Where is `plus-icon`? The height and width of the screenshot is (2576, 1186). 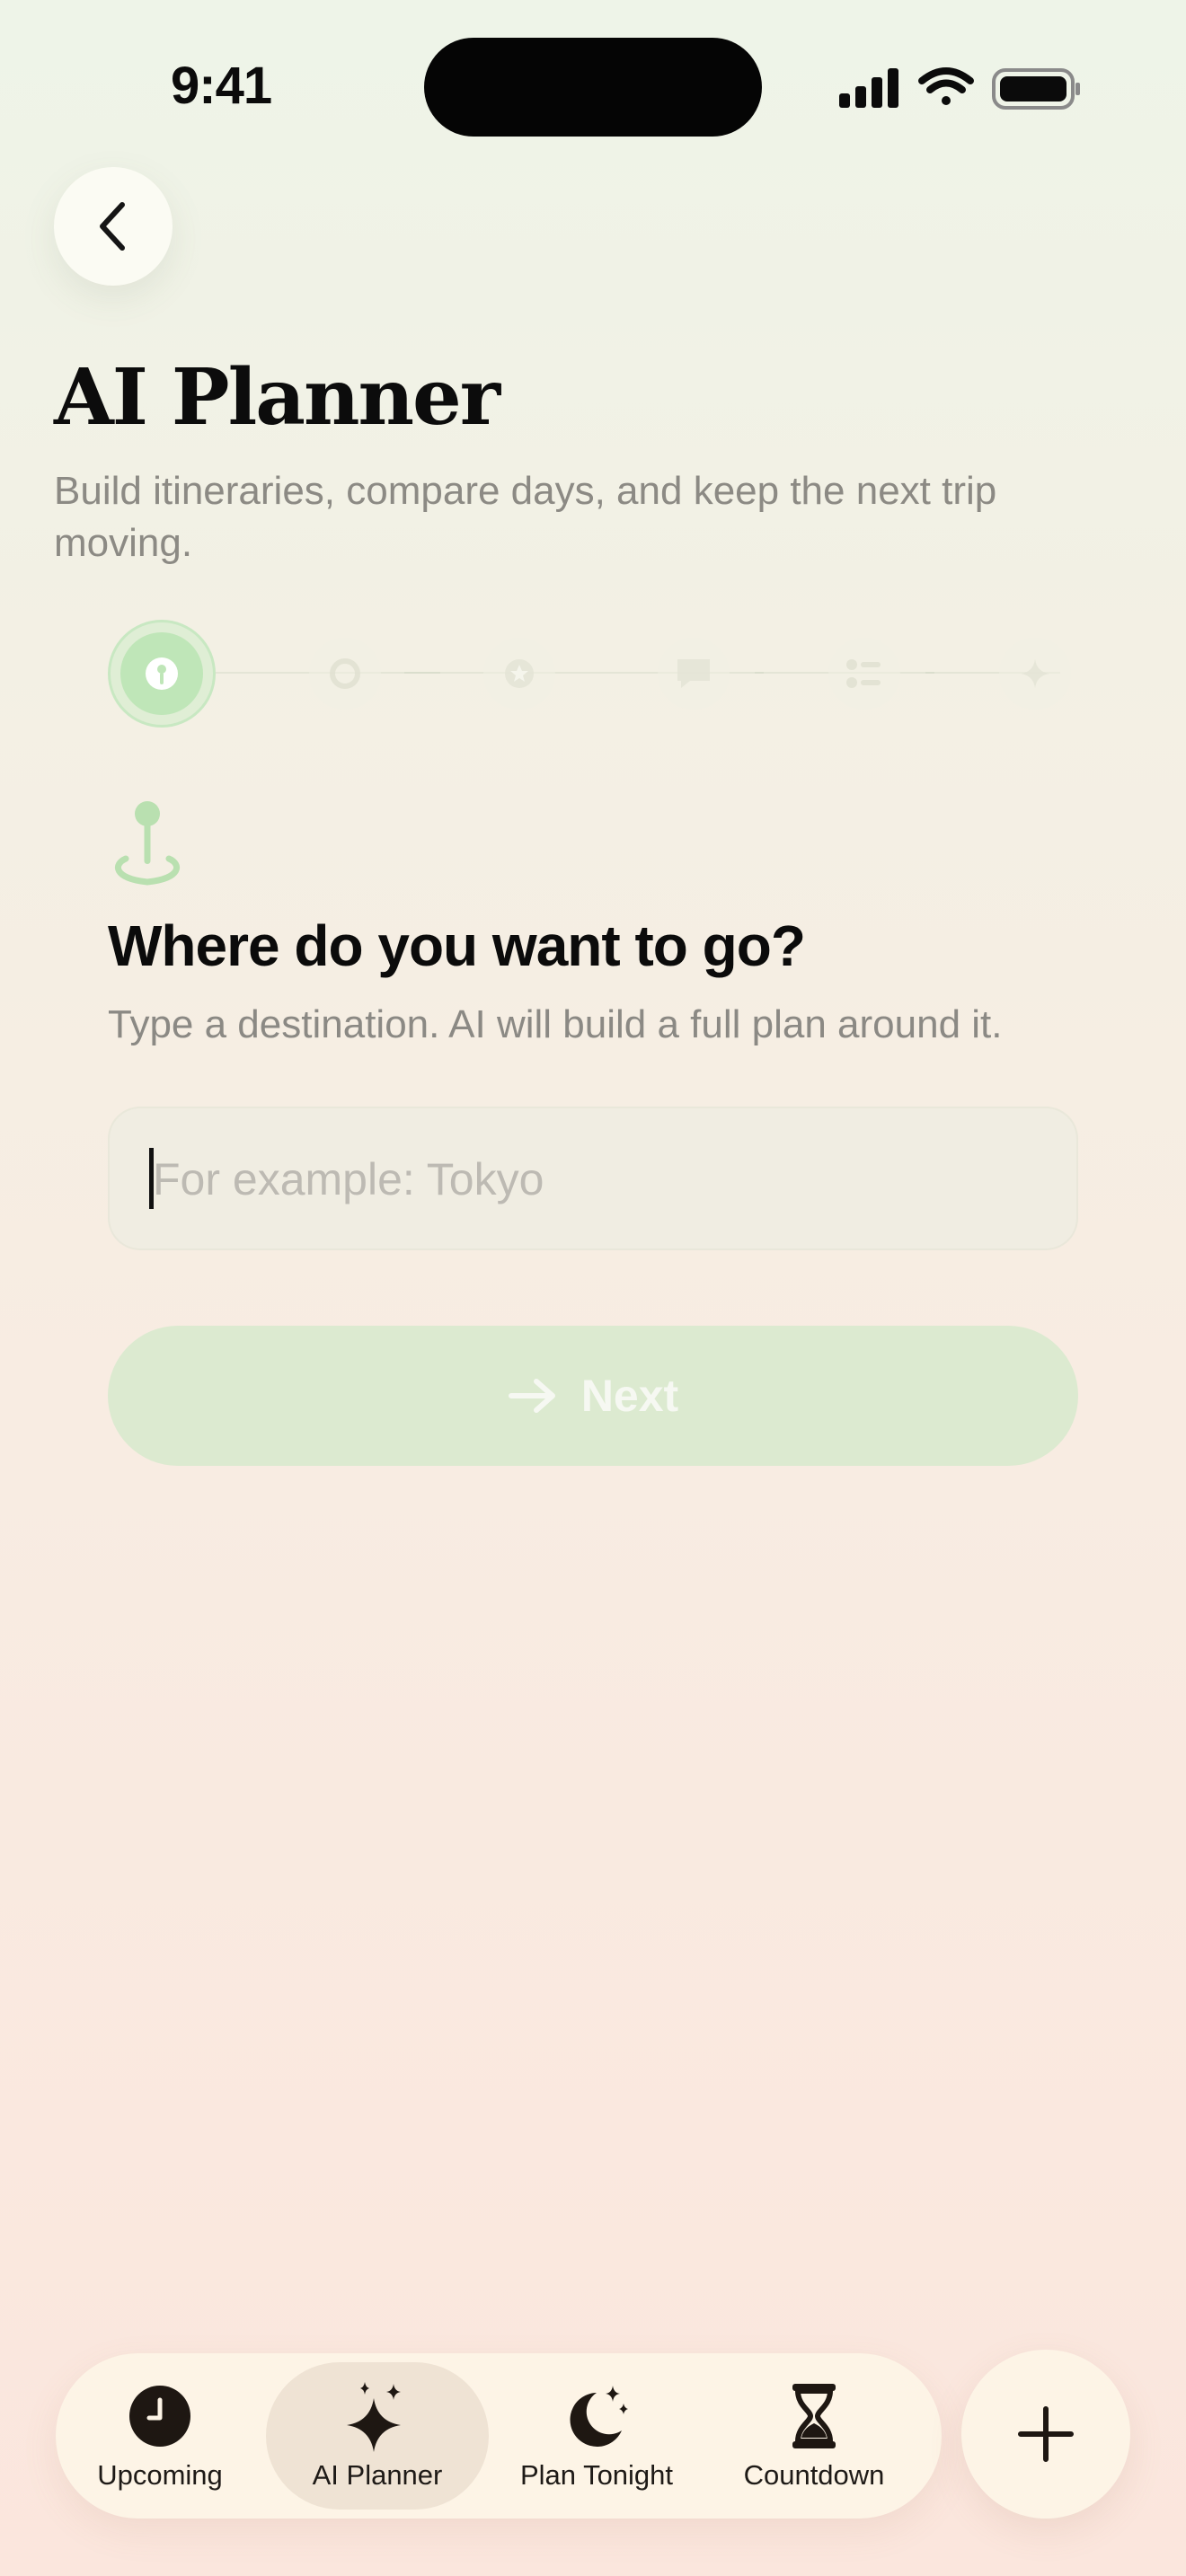
plus-icon is located at coordinates (1046, 2434).